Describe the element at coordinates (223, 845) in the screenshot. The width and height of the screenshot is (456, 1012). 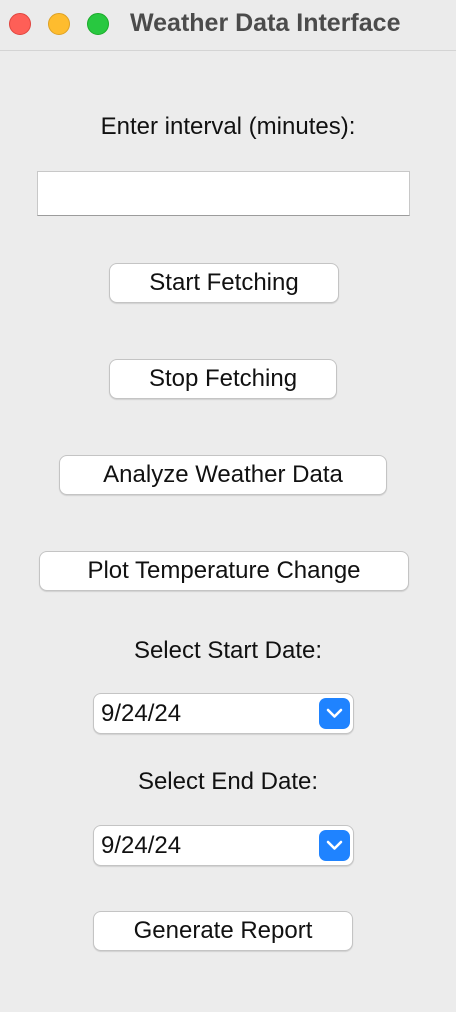
I see `end-date-select: 9/24/24` at that location.